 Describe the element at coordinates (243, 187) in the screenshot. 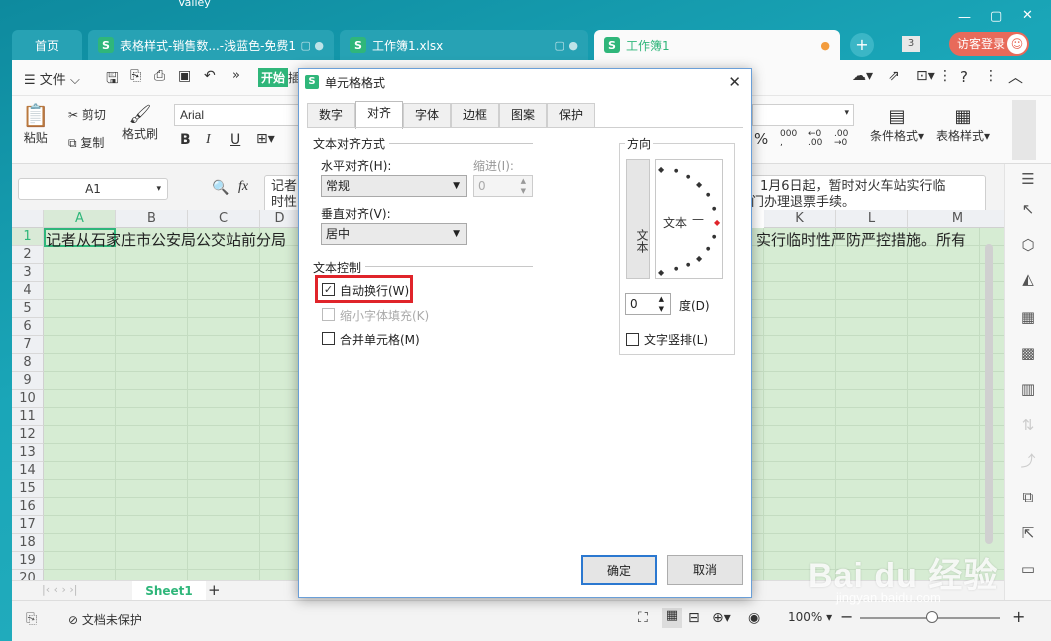

I see `fx-icon: fx` at that location.